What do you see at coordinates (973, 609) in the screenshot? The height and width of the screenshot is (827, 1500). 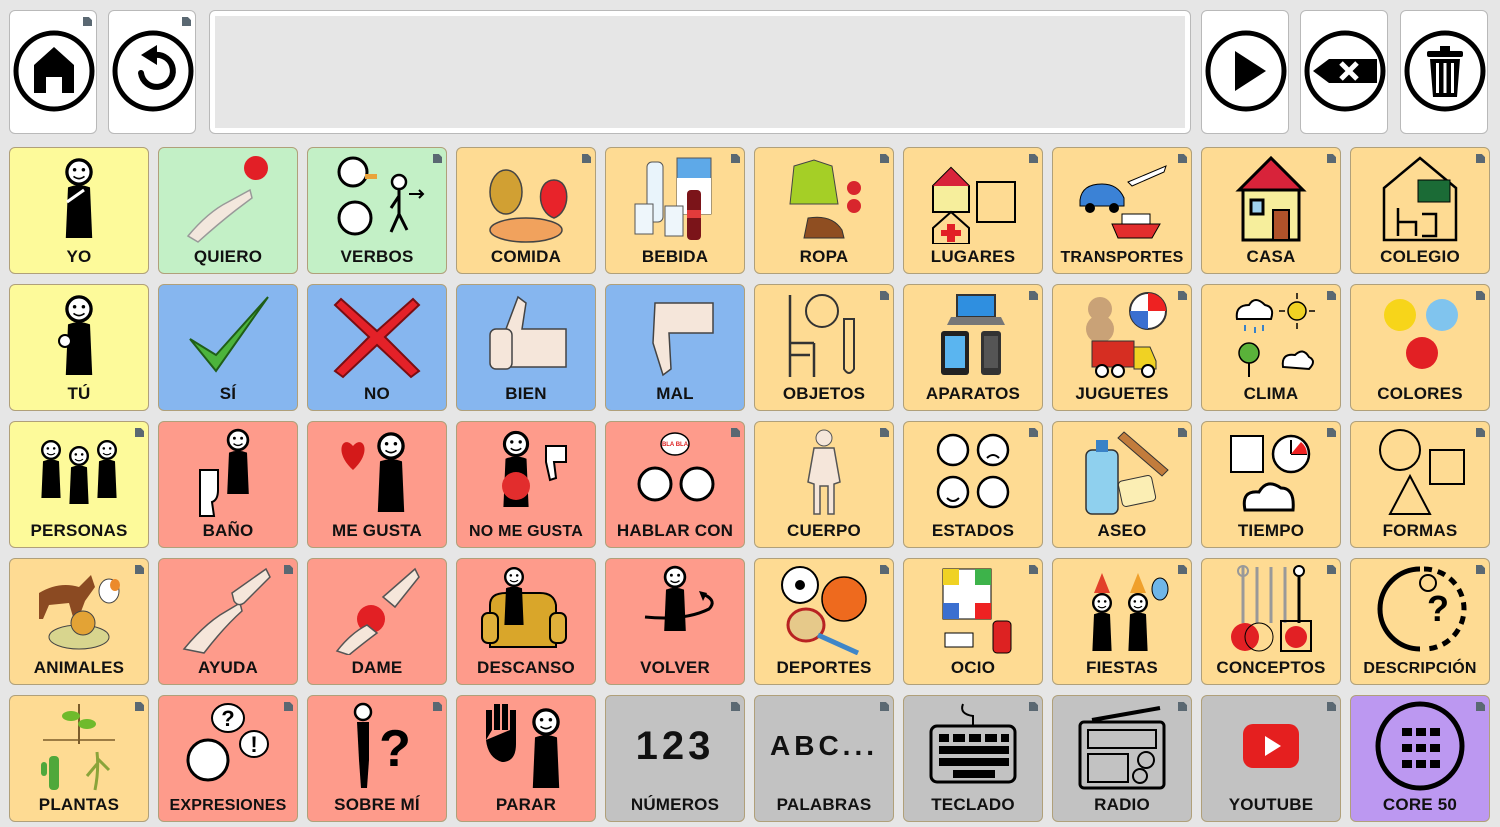 I see `leisure-board-game-icon` at bounding box center [973, 609].